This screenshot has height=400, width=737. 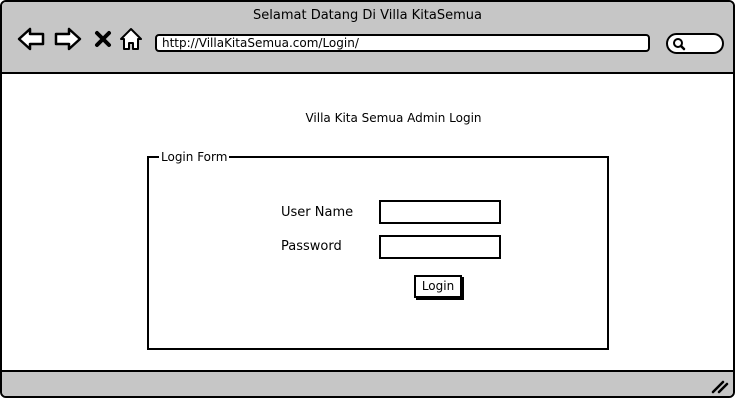 I want to click on login-form-legend: Login Form, so click(x=194, y=157).